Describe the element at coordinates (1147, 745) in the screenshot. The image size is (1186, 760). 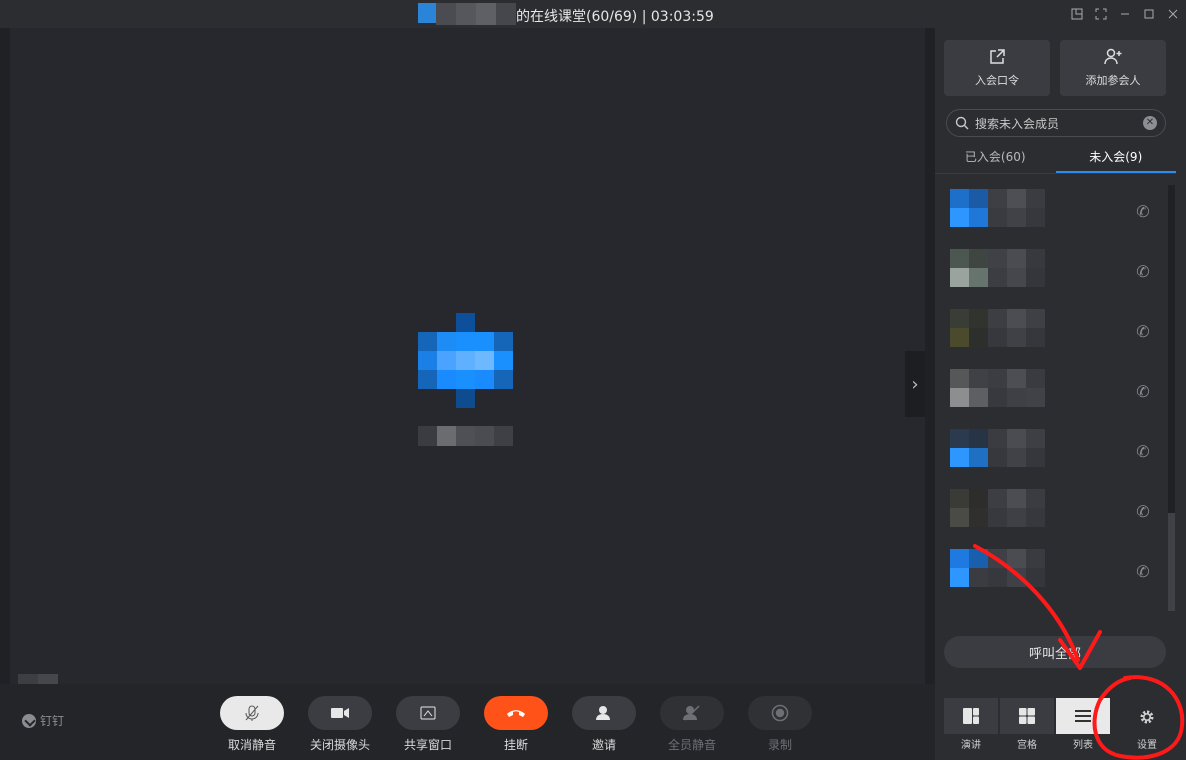
I see `settings-label: 设置` at that location.